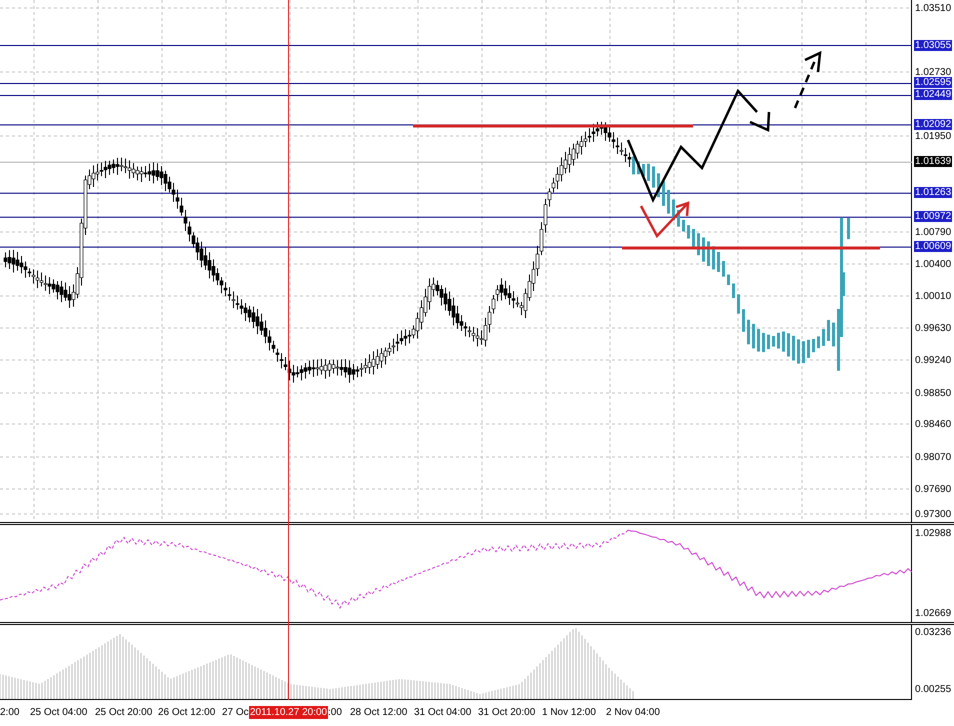 Image resolution: width=954 pixels, height=726 pixels. Describe the element at coordinates (933, 328) in the screenshot. I see `price-label: 0.99630` at that location.